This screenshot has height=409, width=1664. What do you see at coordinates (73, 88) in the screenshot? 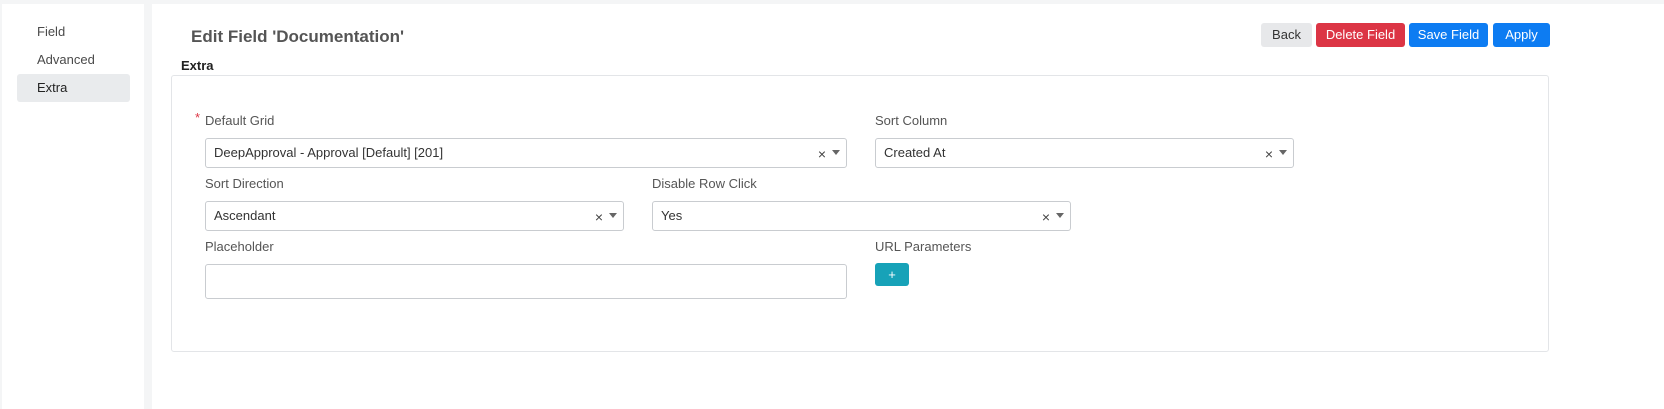
I see `sidebar-item-extra: Extra` at bounding box center [73, 88].